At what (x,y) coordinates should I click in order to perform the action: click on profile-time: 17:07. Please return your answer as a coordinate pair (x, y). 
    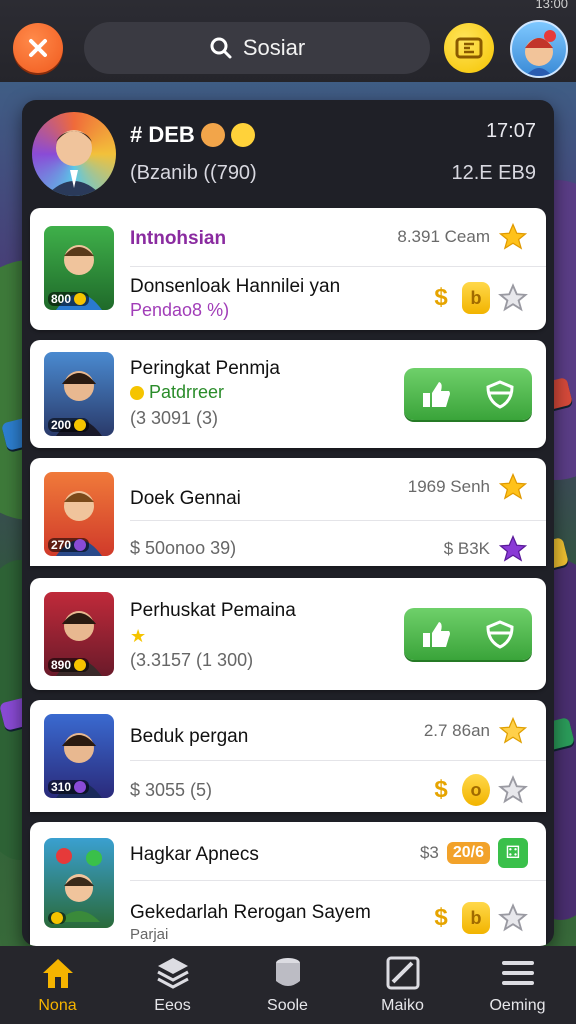
    Looking at the image, I should click on (510, 131).